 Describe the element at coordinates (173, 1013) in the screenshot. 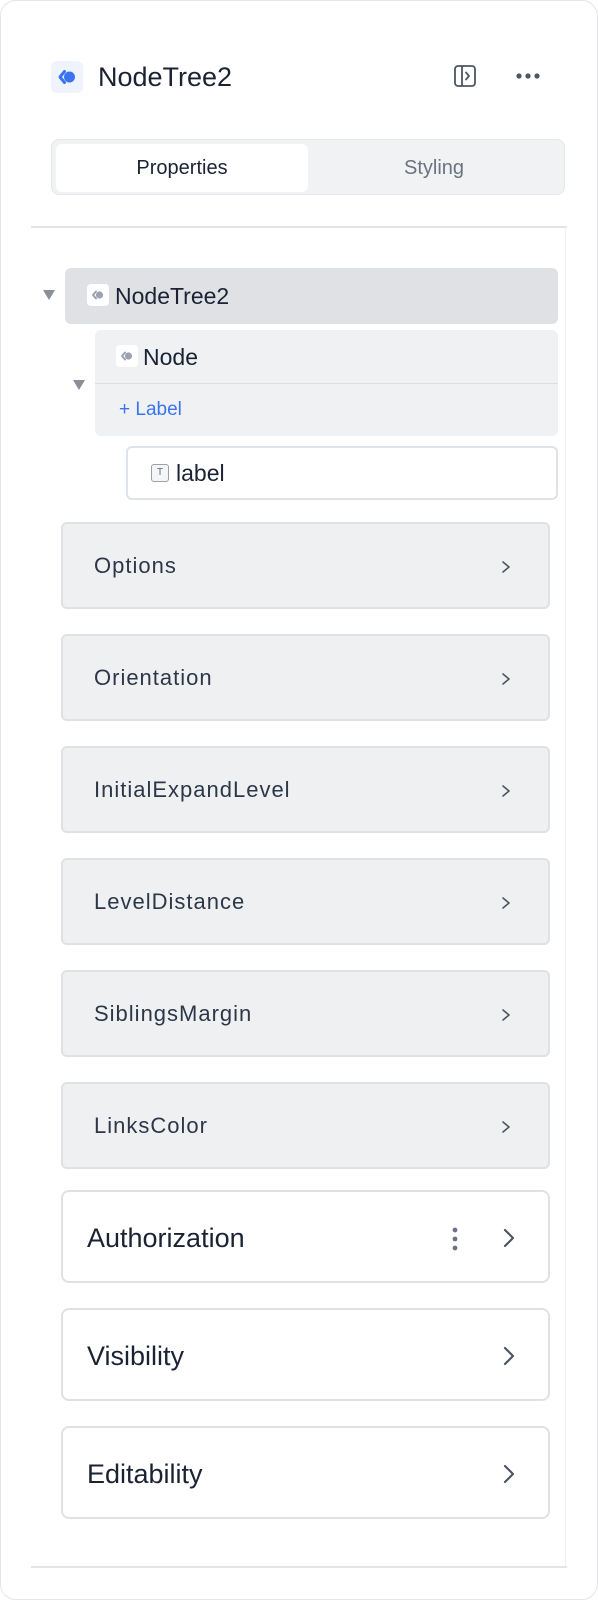

I see `property-label: SiblingsMargin` at that location.